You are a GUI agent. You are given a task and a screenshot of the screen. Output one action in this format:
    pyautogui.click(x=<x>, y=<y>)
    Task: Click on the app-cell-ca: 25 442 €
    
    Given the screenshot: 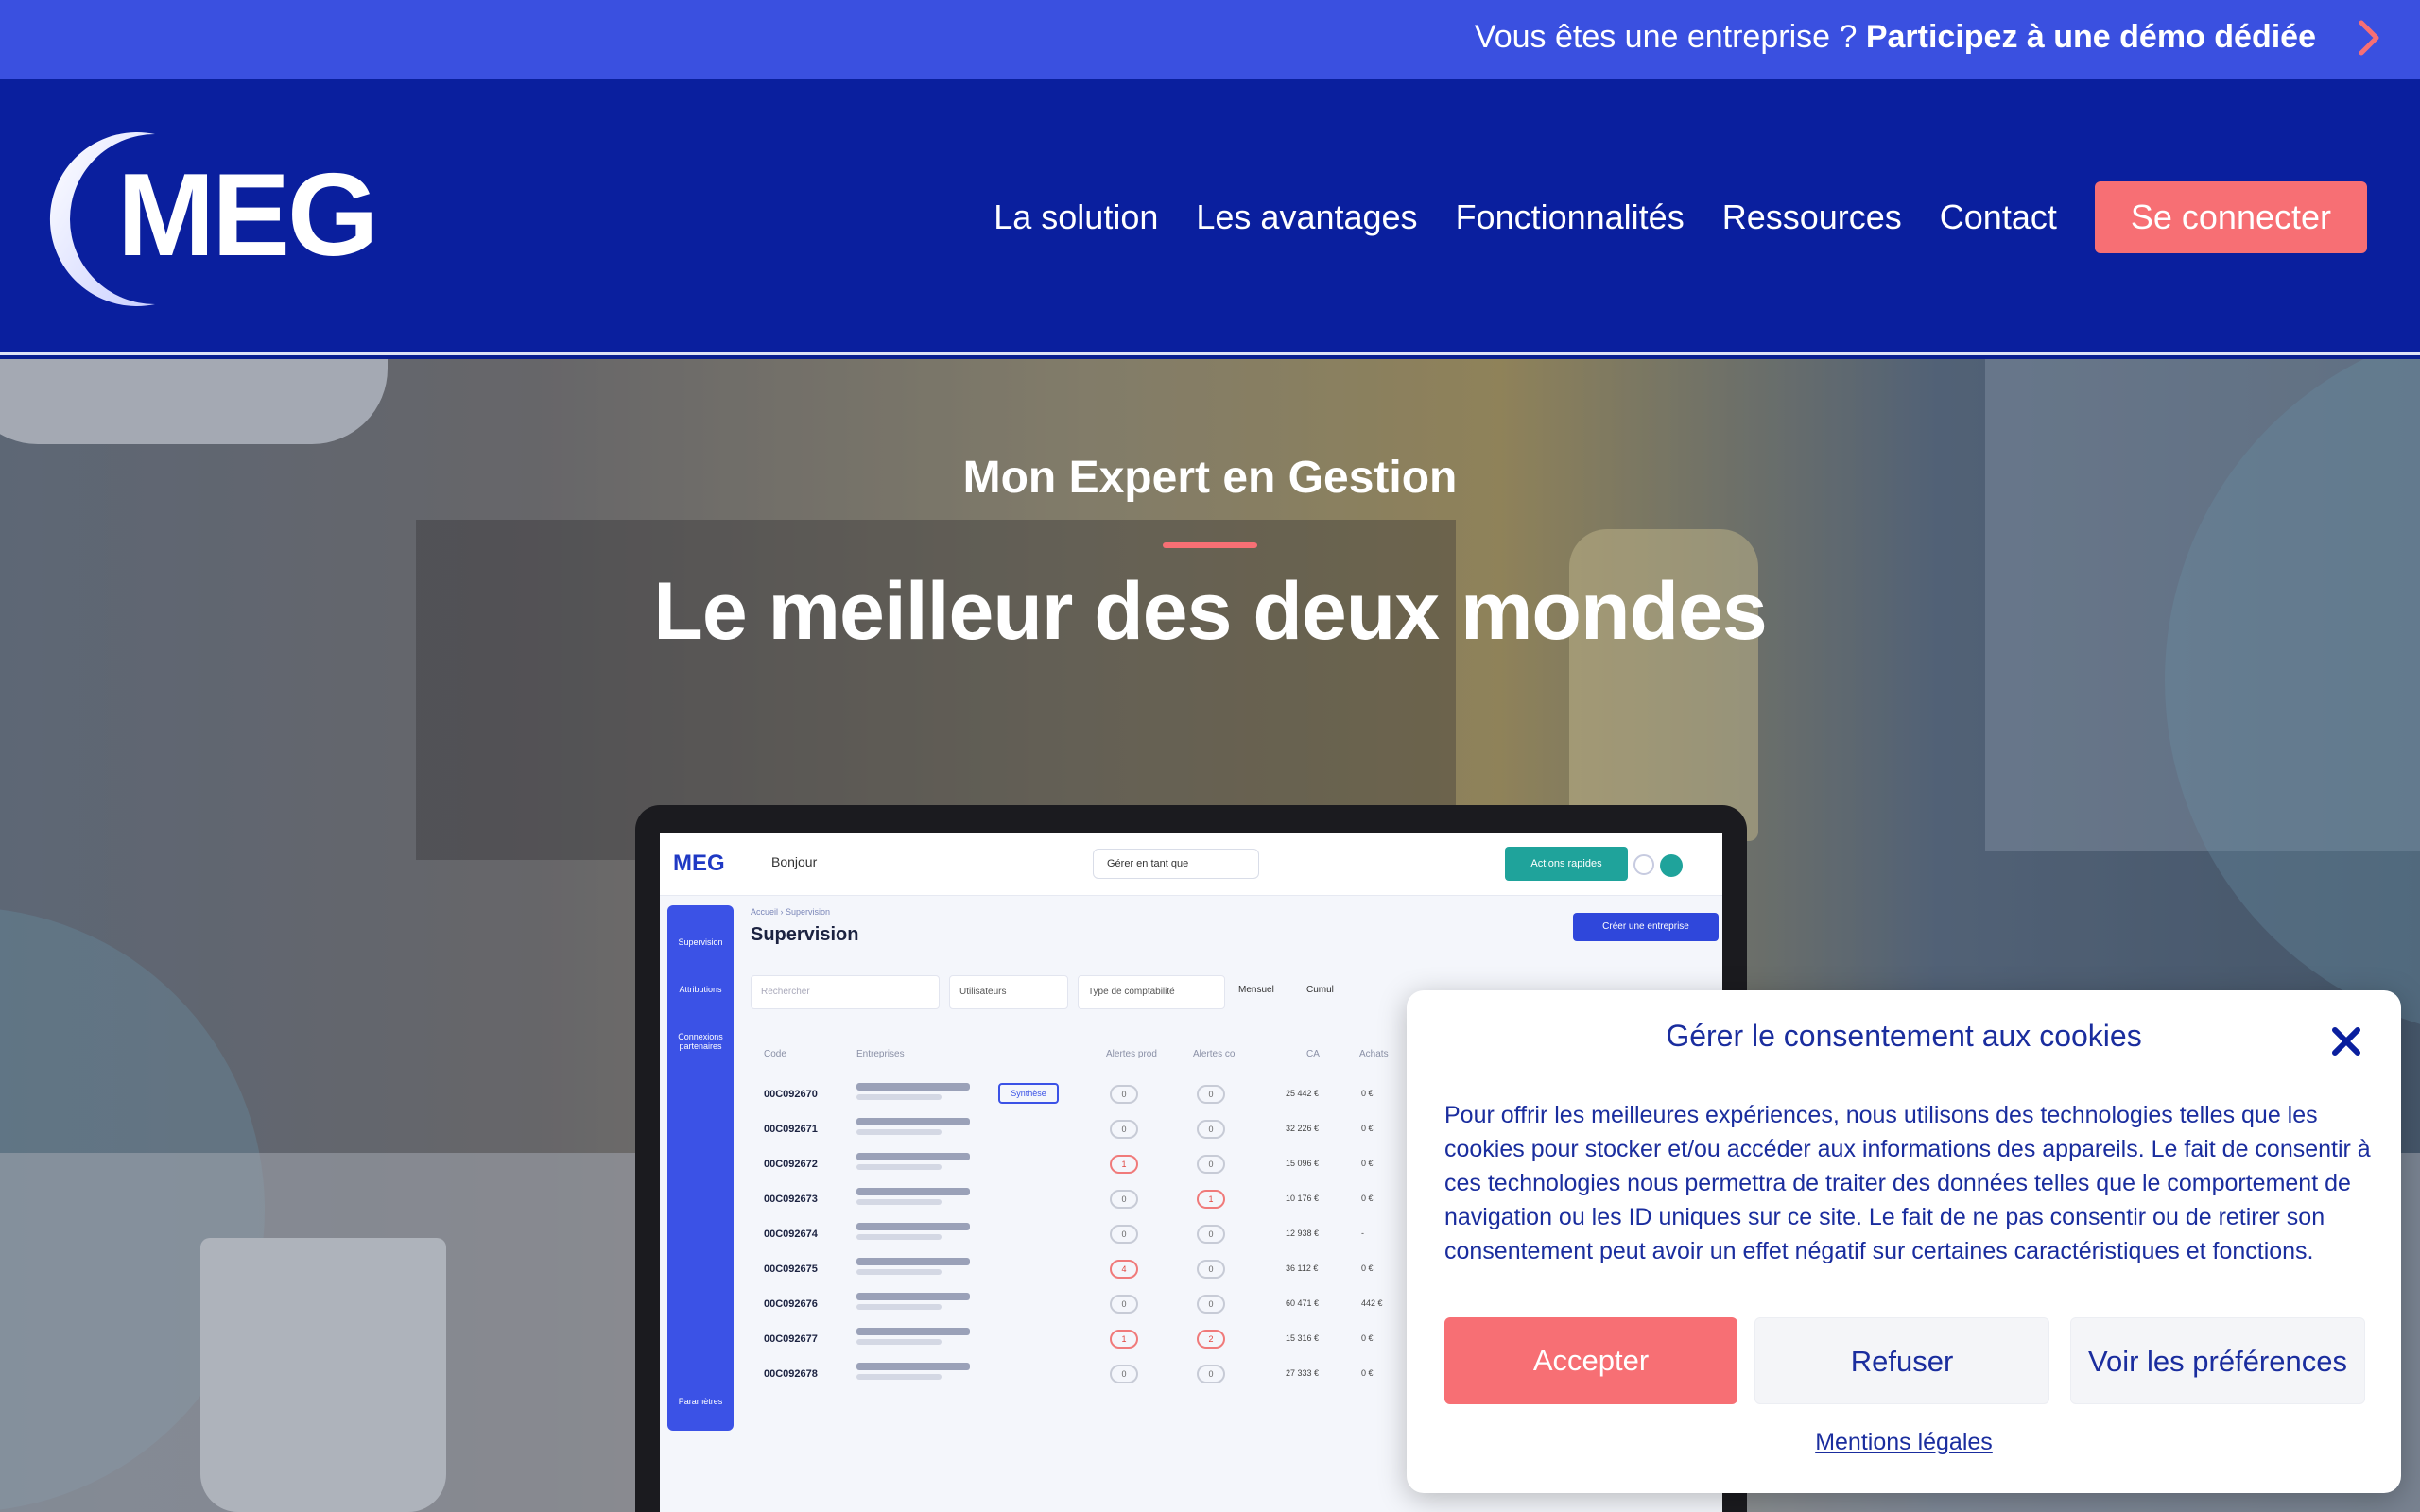 What is the action you would take?
    pyautogui.click(x=1303, y=1093)
    